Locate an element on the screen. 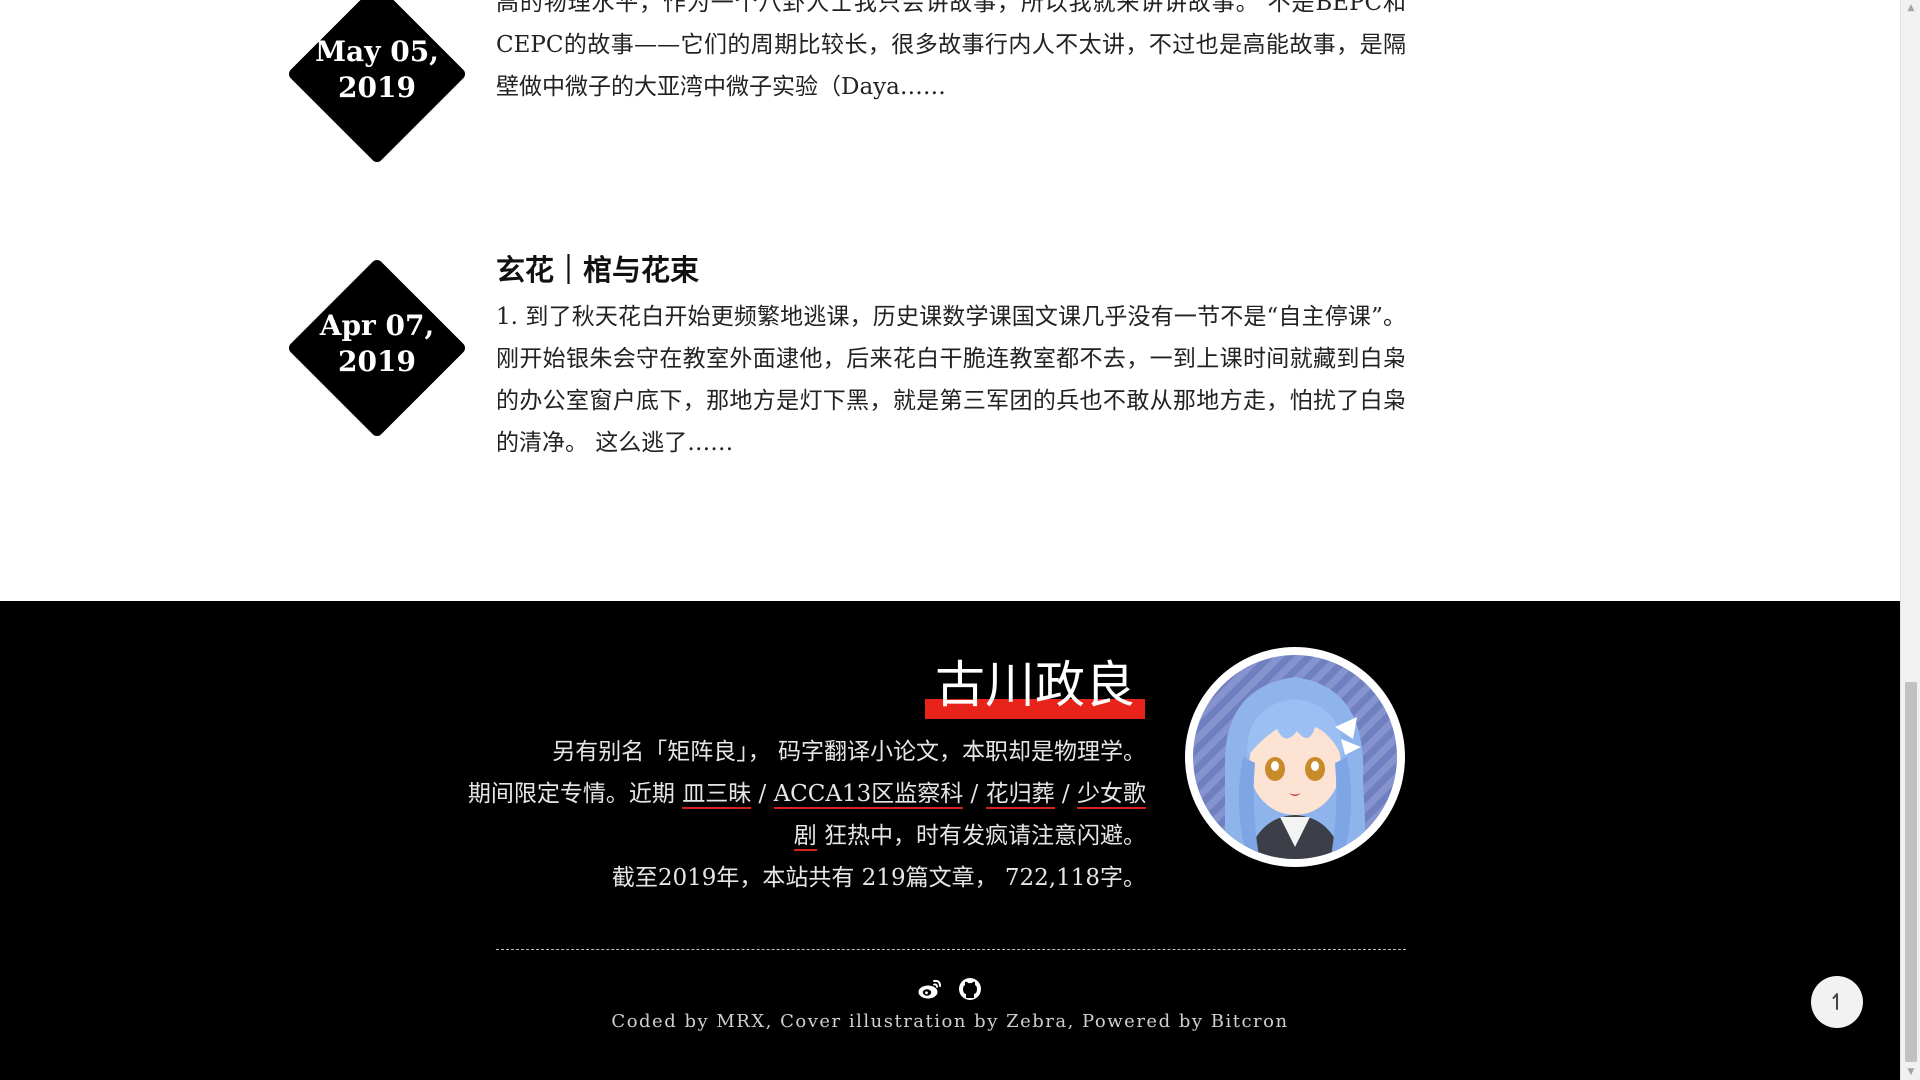 The height and width of the screenshot is (1080, 1920). vertical-scrollbar: ▲ ▼ is located at coordinates (1910, 540).